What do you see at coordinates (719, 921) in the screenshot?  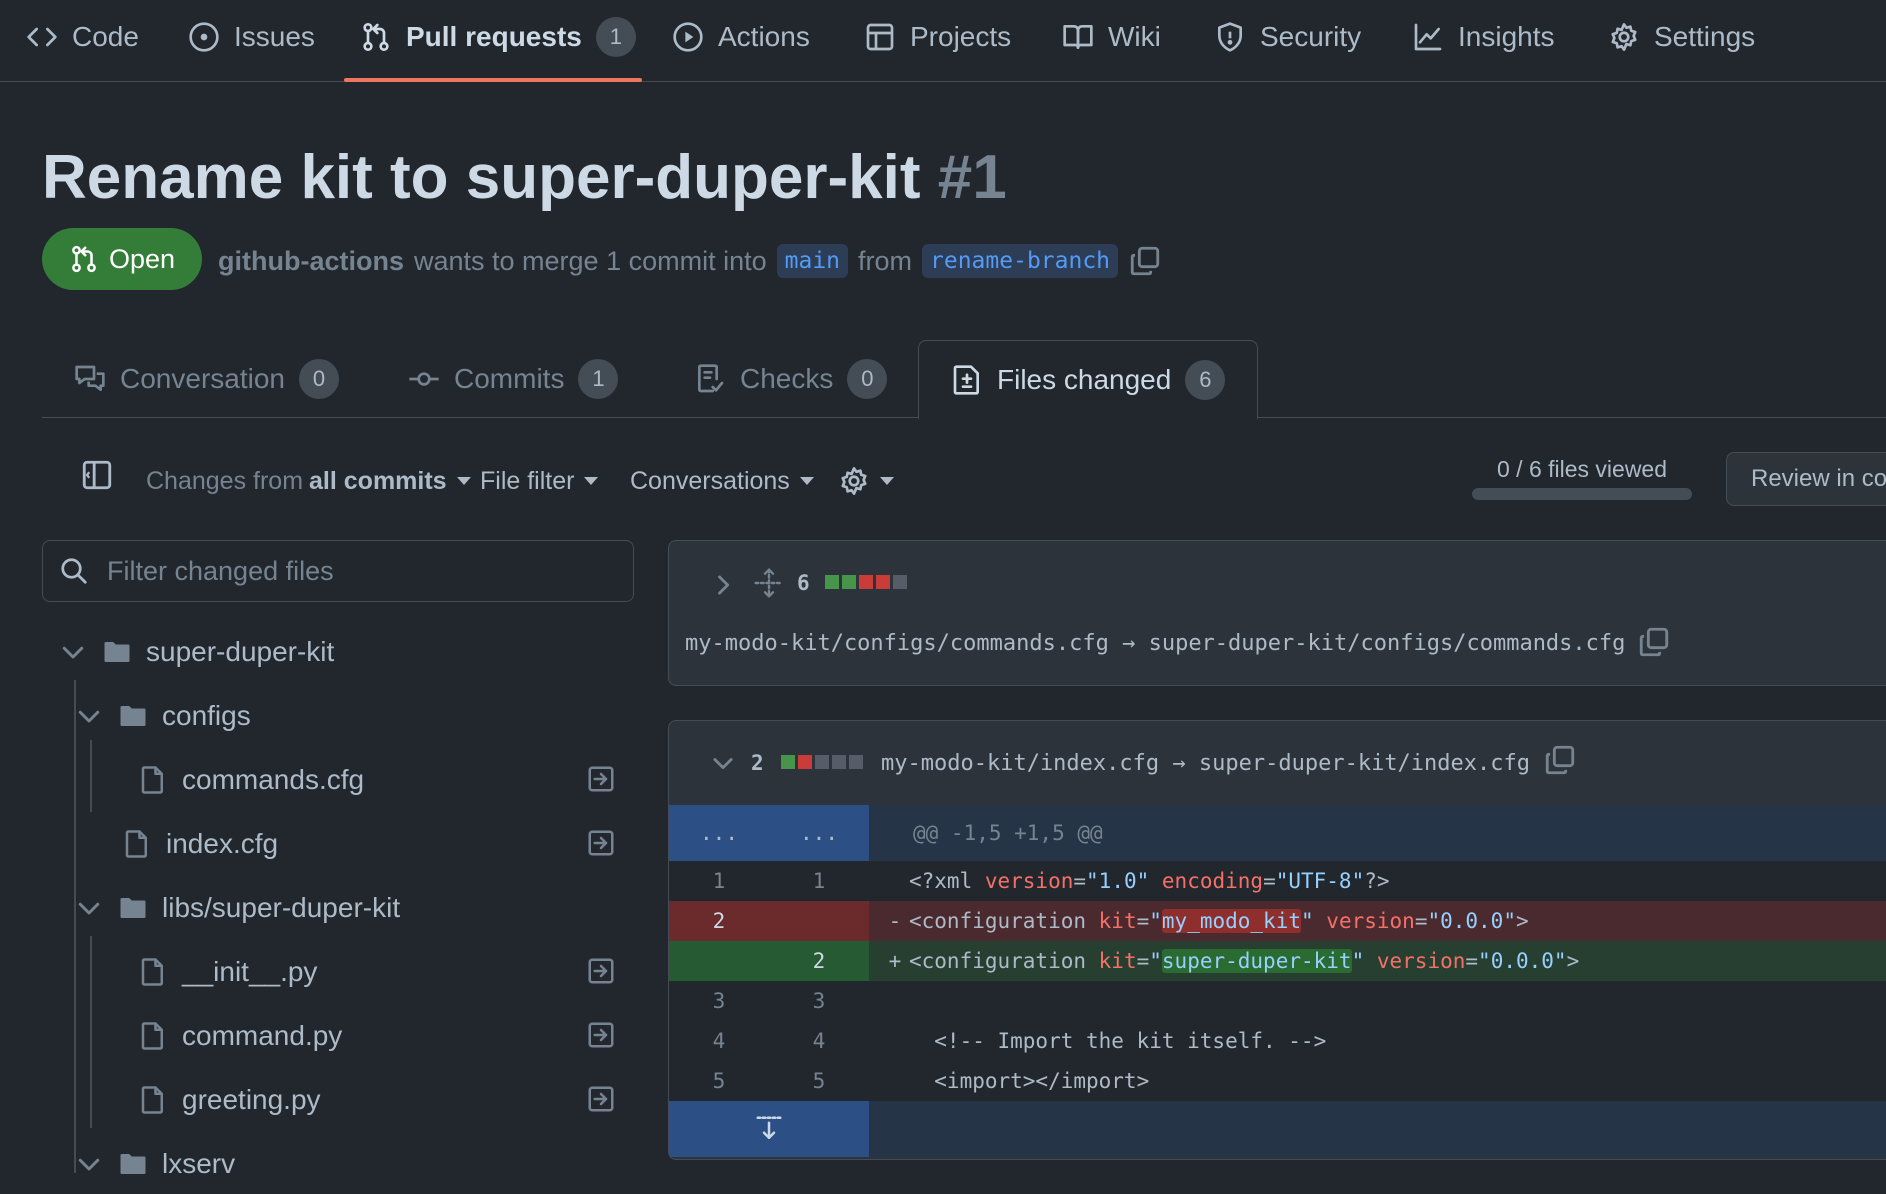 I see `line-number-old: 2` at bounding box center [719, 921].